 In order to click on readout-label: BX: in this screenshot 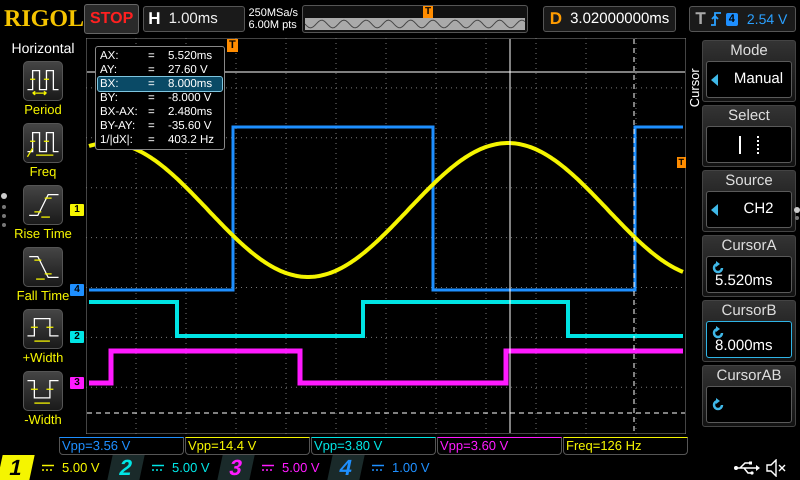, I will do `click(110, 84)`.